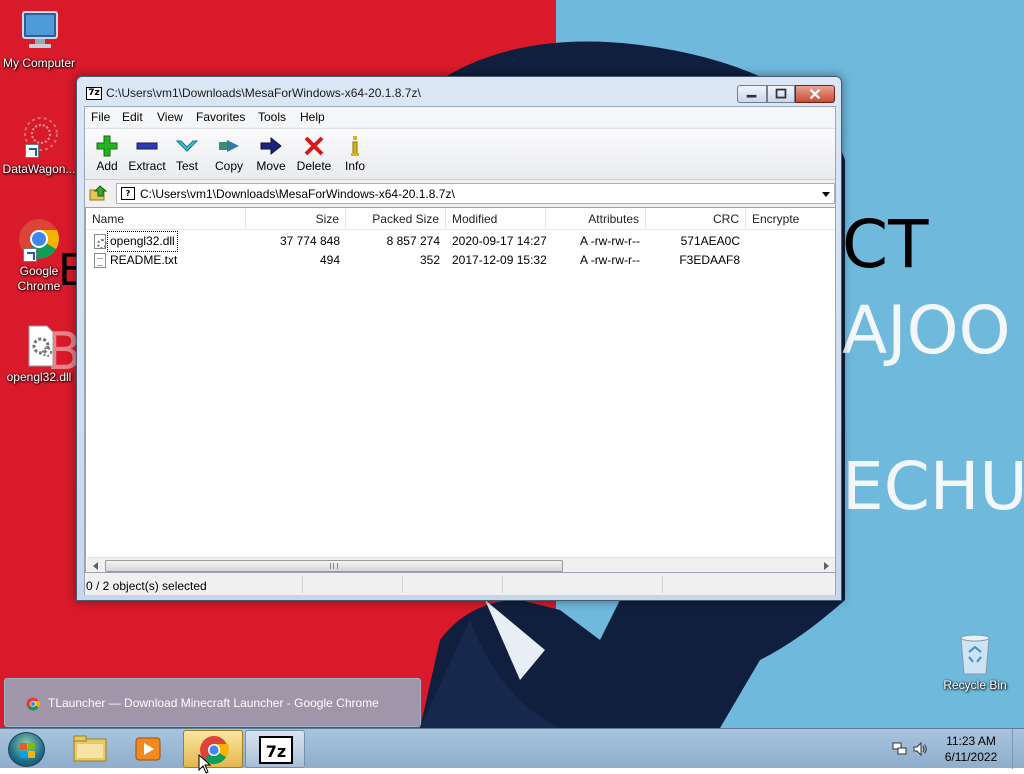 Image resolution: width=1024 pixels, height=774 pixels. Describe the element at coordinates (187, 155) in the screenshot. I see `test-button: Test` at that location.